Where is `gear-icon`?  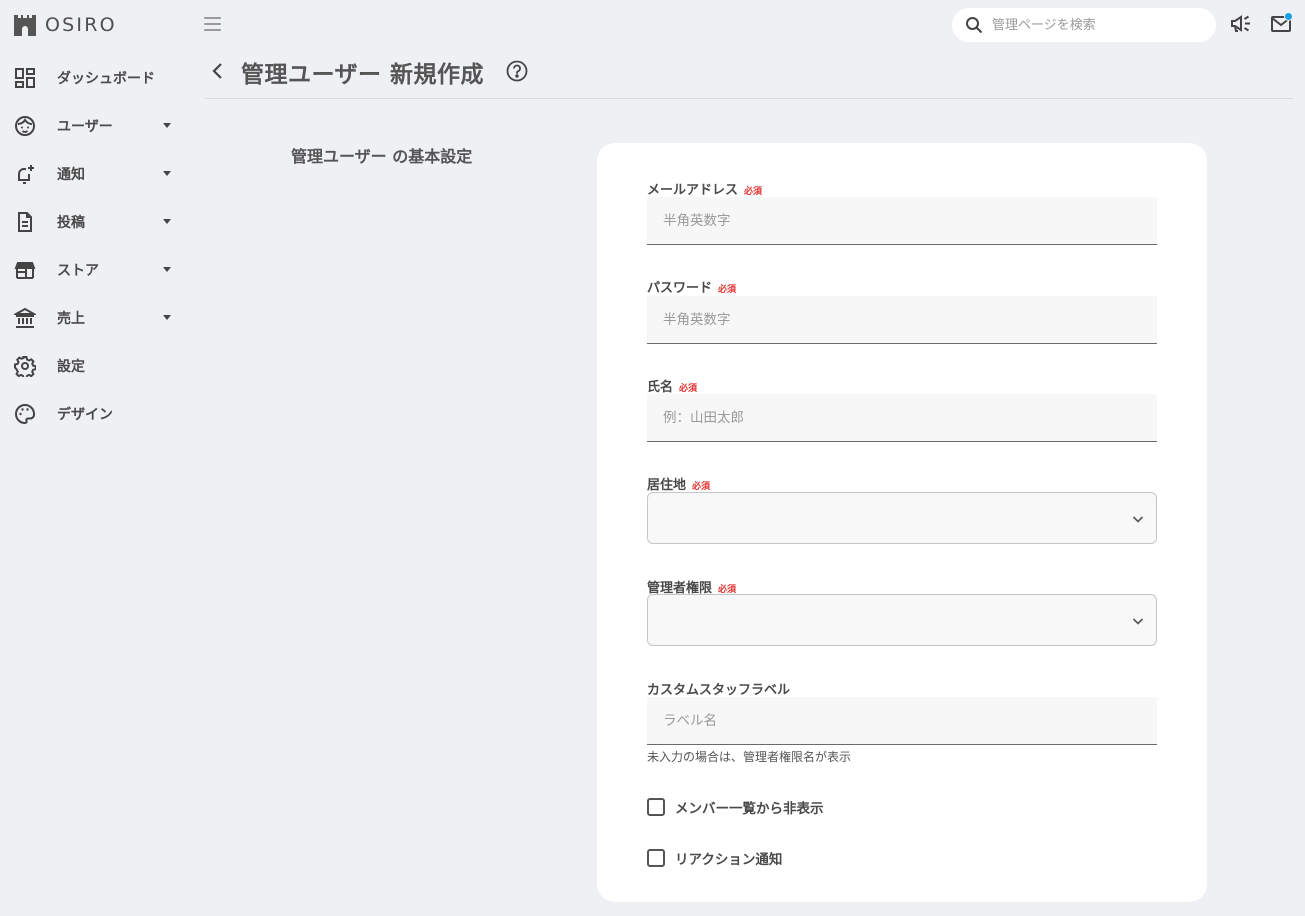 gear-icon is located at coordinates (25, 366).